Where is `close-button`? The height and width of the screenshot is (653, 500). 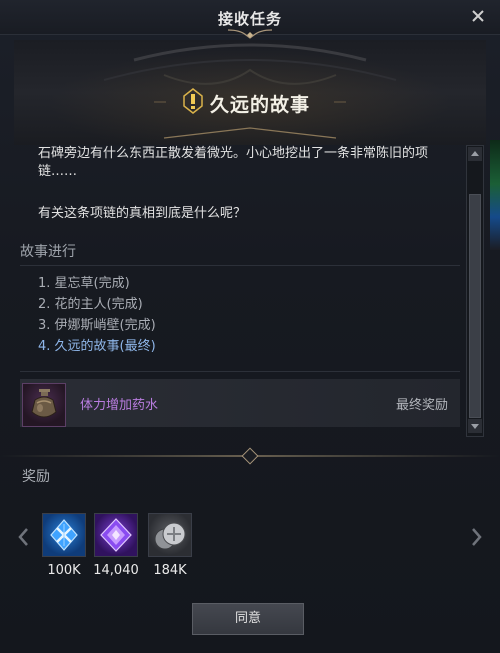 close-button is located at coordinates (478, 16).